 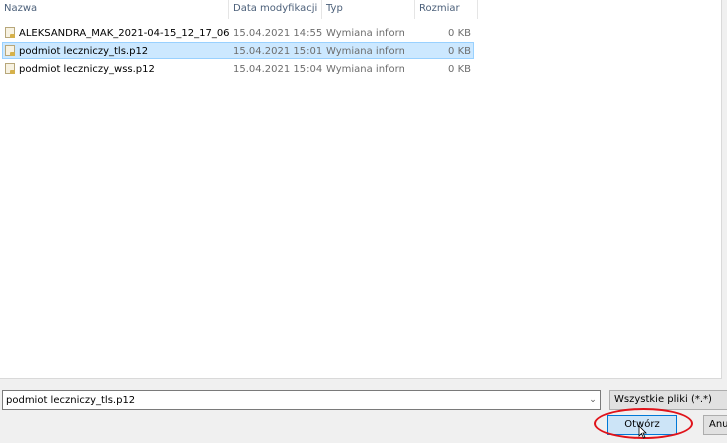 I want to click on column-type-header: Typ, so click(x=368, y=9).